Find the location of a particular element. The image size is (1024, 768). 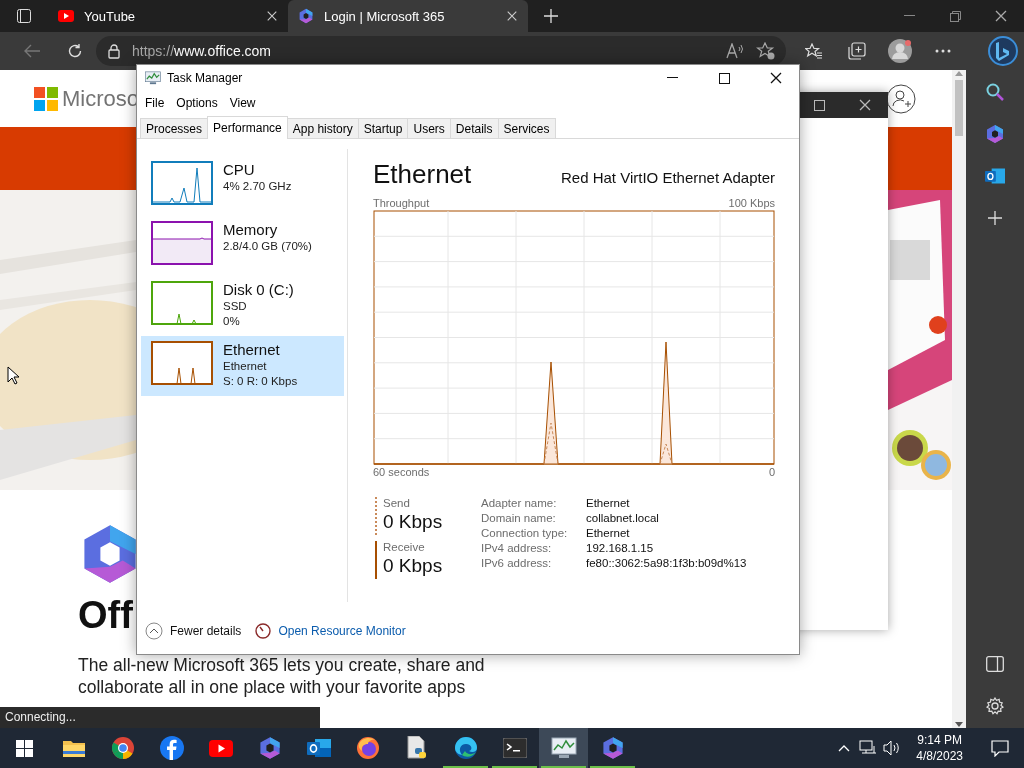

terminal-icon is located at coordinates (514, 748).